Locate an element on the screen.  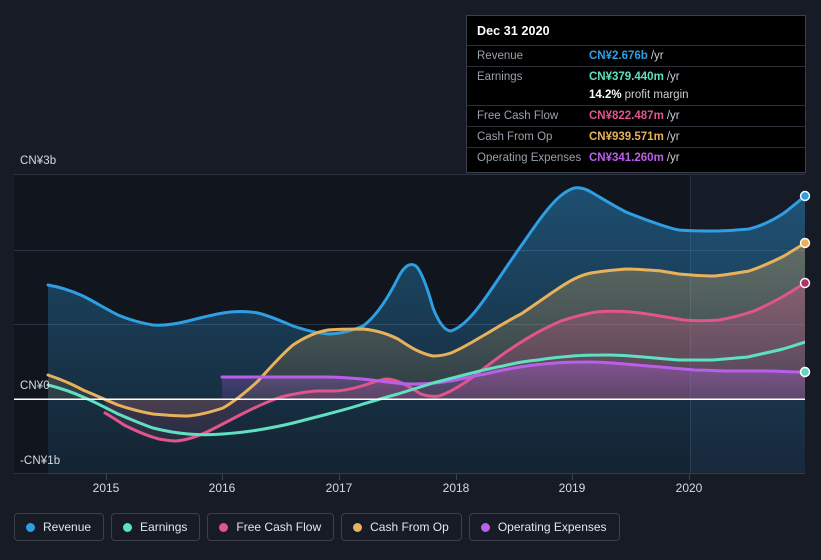
tooltip-value-profit-margin: 14.2% is located at coordinates (605, 95).